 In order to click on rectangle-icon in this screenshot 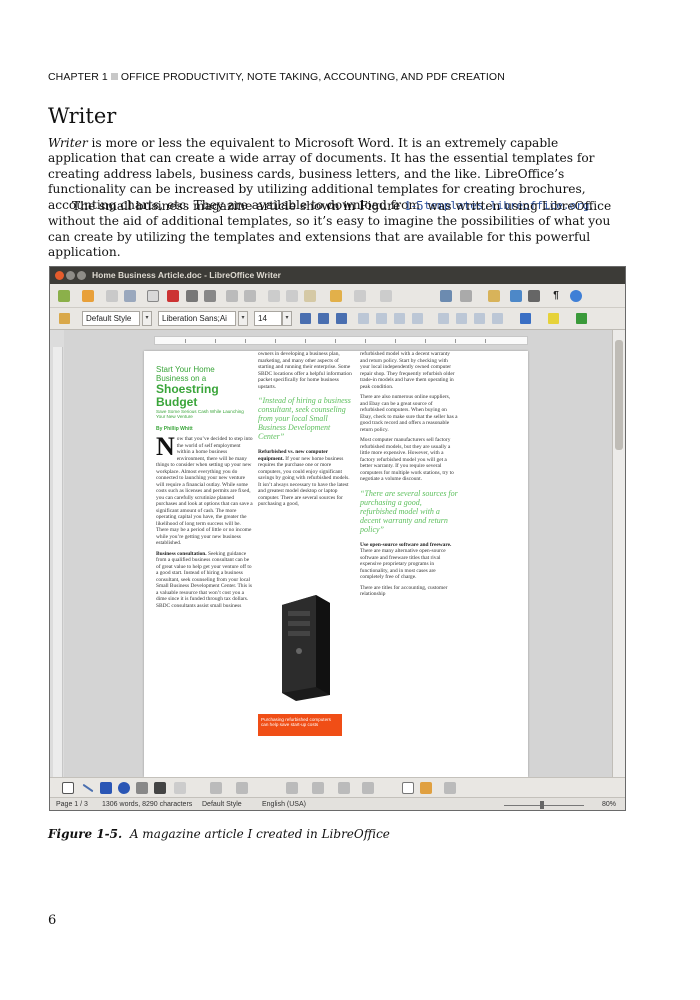, I will do `click(106, 788)`.